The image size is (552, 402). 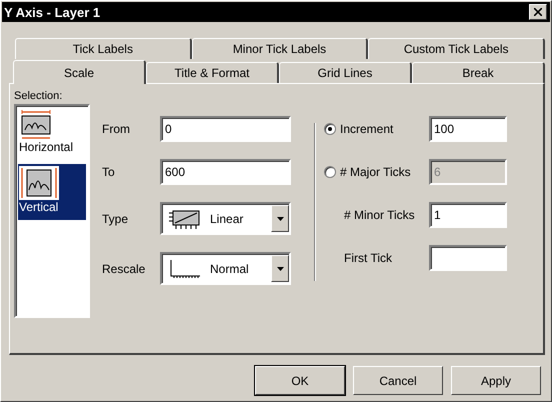 What do you see at coordinates (280, 48) in the screenshot?
I see `tab: Minor Tick Labels` at bounding box center [280, 48].